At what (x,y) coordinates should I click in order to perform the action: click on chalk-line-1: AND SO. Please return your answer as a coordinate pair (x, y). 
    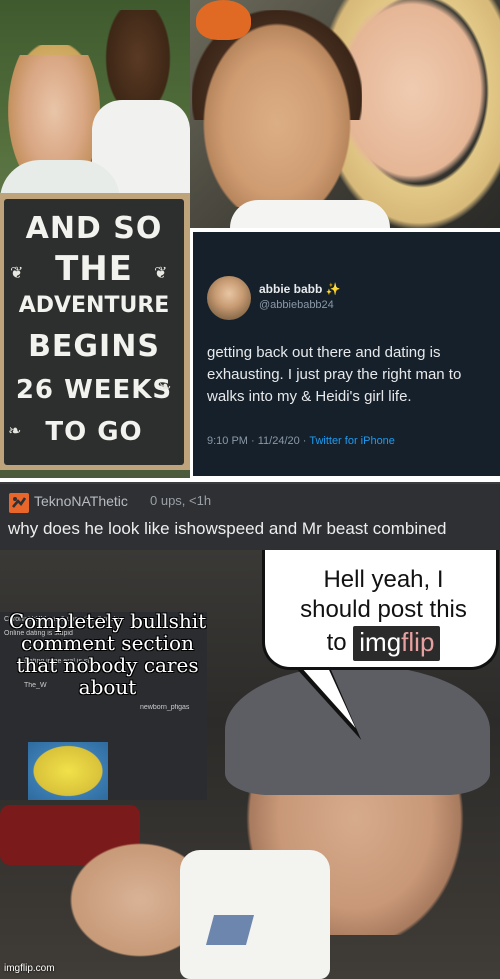
    Looking at the image, I should click on (94, 228).